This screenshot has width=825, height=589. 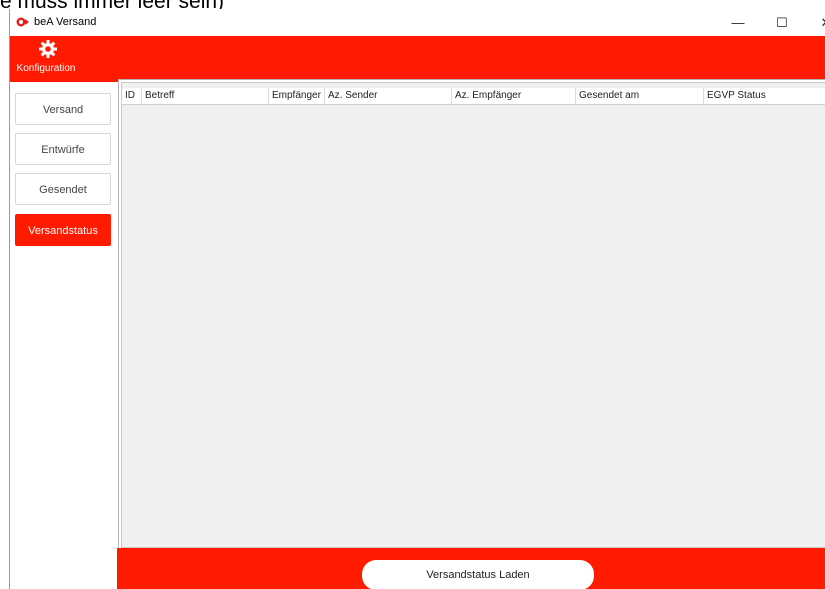 I want to click on col-header-empfaenger: Empfänger, so click(x=297, y=96).